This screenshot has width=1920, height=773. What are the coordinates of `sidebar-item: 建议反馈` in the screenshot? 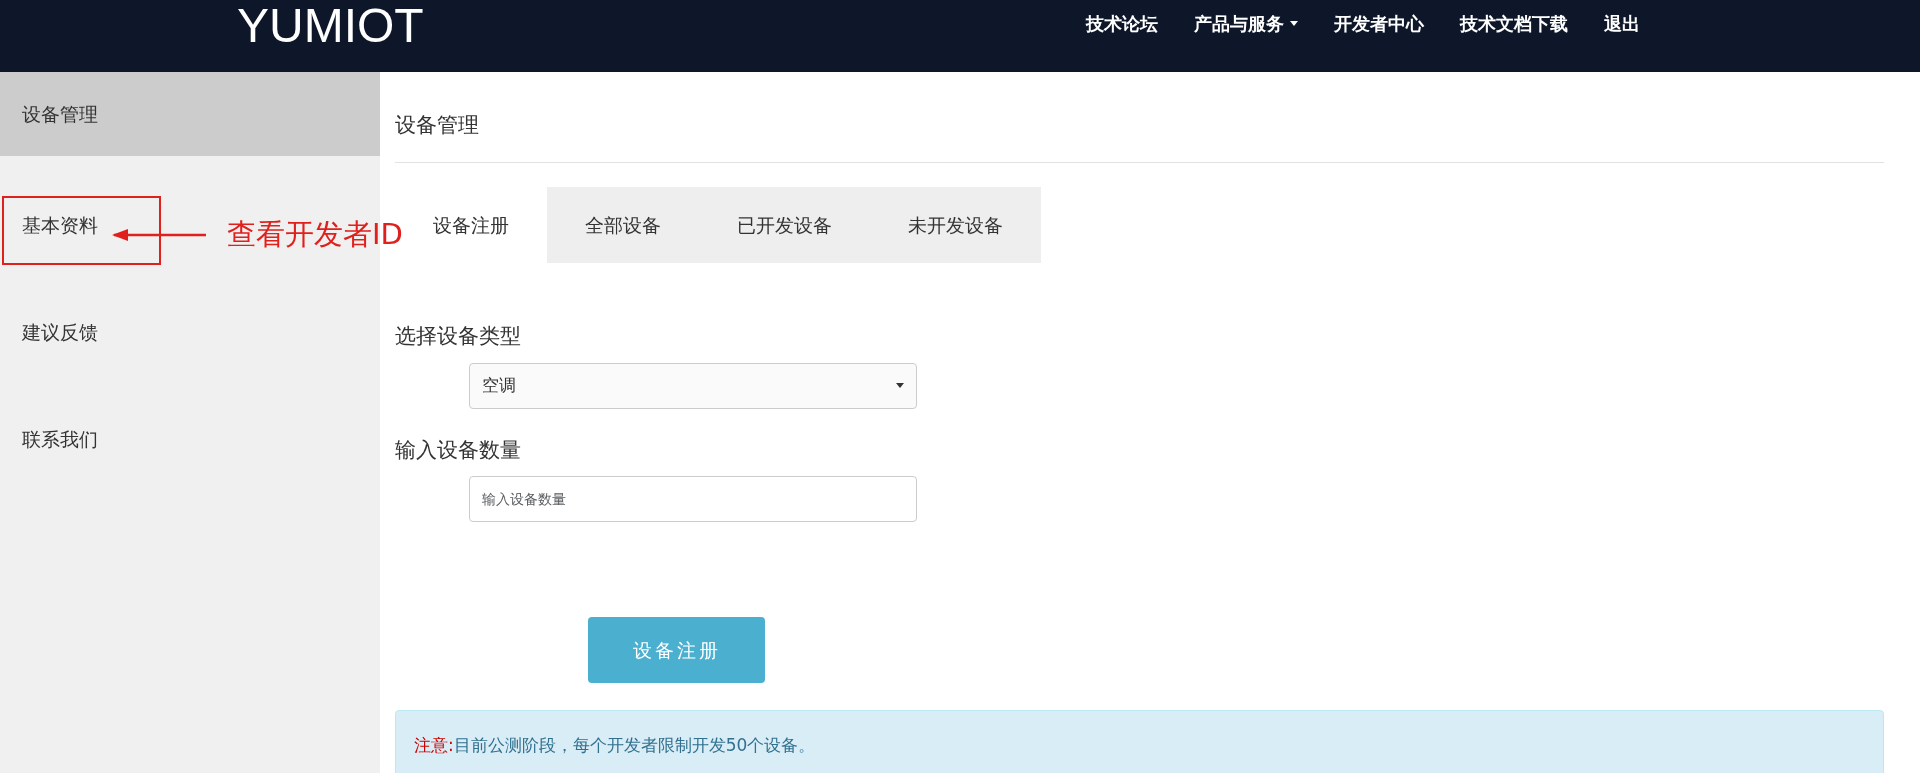 It's located at (60, 316).